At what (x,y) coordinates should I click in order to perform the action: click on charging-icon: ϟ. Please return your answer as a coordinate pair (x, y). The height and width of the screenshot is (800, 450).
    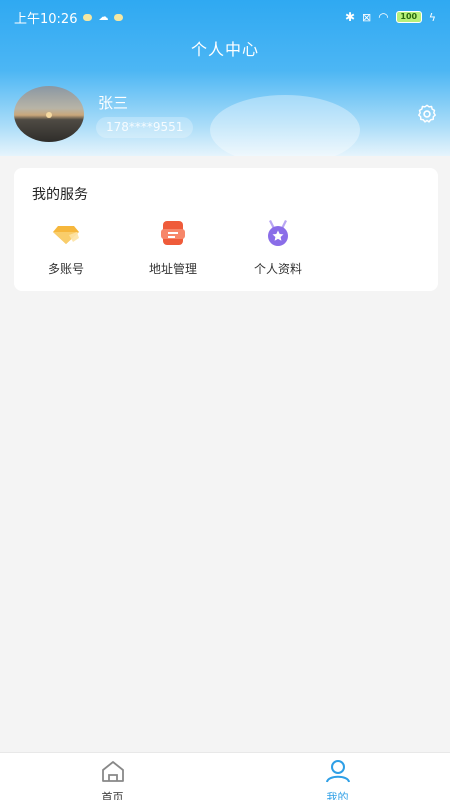
    Looking at the image, I should click on (432, 17).